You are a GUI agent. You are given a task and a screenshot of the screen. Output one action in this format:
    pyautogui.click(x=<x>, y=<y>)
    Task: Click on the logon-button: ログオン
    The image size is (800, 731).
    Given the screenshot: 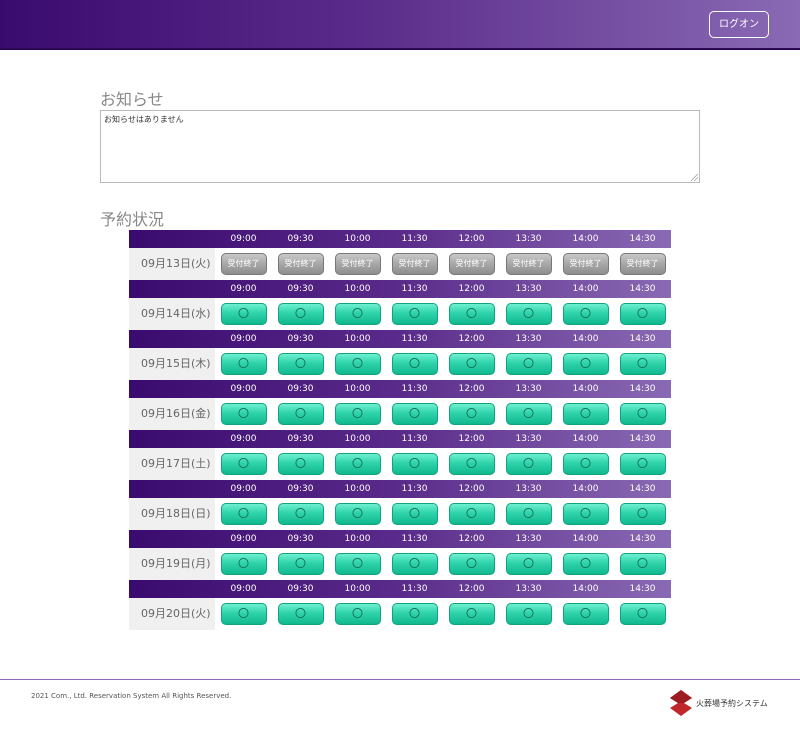 What is the action you would take?
    pyautogui.click(x=739, y=24)
    